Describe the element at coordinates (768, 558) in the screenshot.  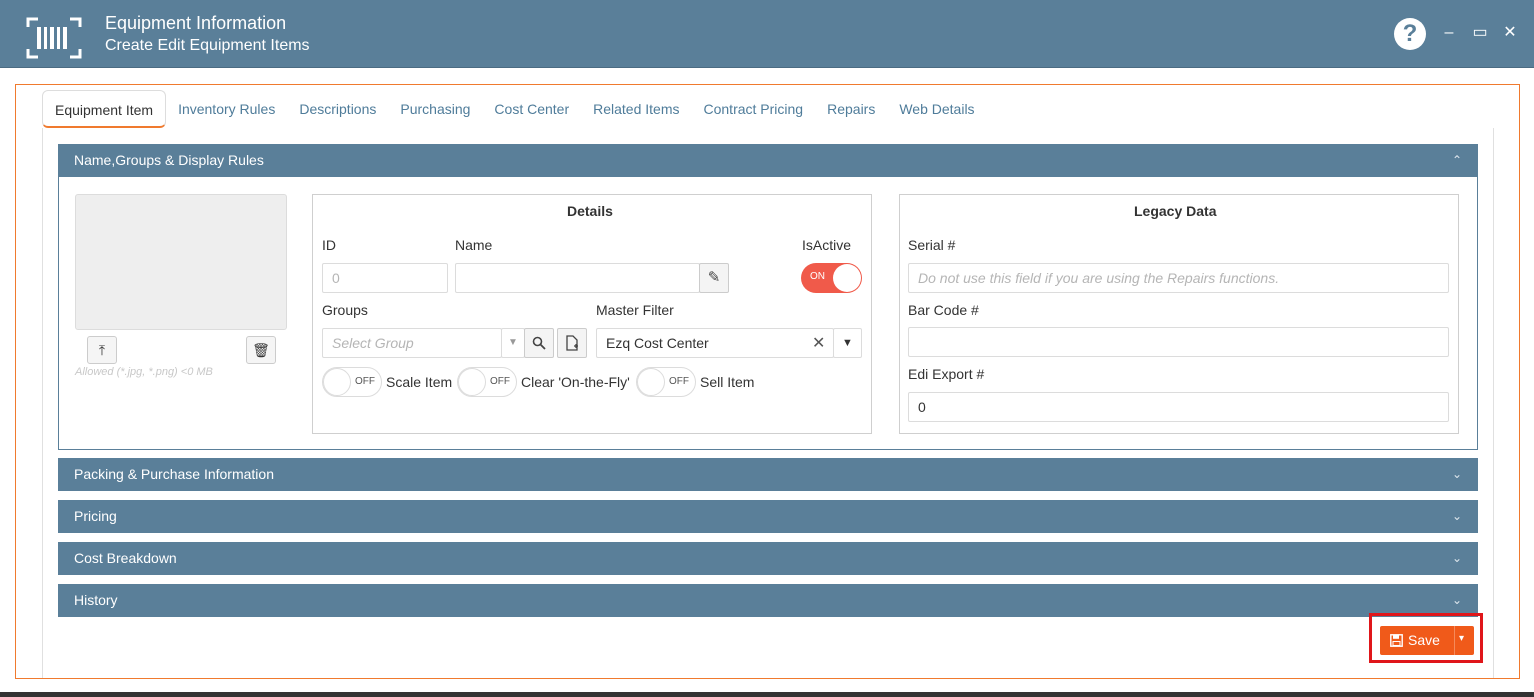
I see `section-cost-breakdown-header: Cost Breakdown ⌄` at that location.